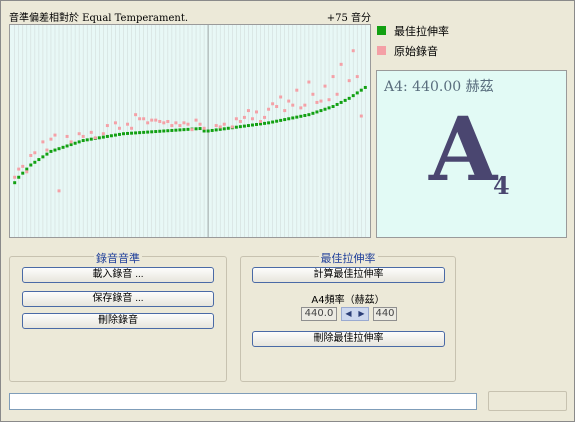  Describe the element at coordinates (501, 185) in the screenshot. I see `note-octave: 4` at that location.